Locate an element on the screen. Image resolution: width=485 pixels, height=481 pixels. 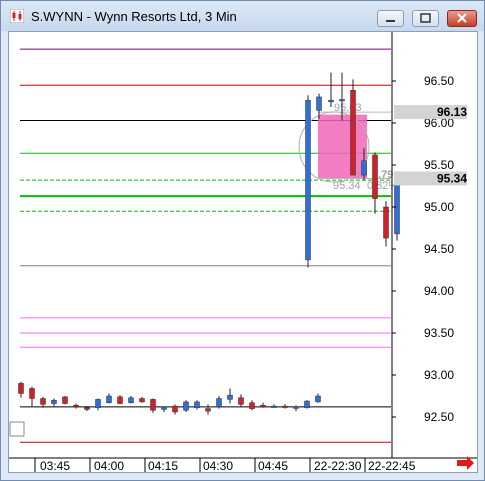
x-tick-label: 04:00 is located at coordinates (109, 465).